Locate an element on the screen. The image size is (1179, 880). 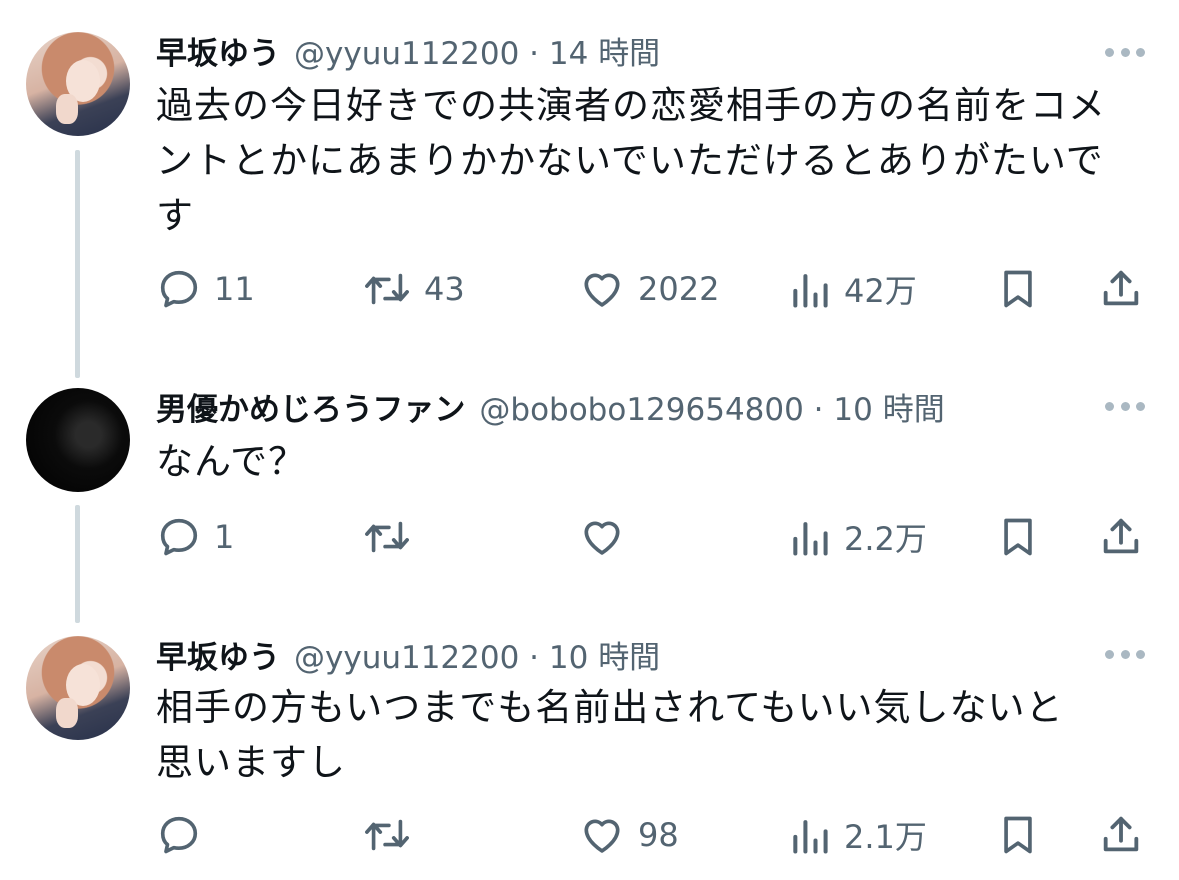
tweet-header: 早坂ゆう @yyuu112200 · 10 時間 is located at coordinates (408, 654).